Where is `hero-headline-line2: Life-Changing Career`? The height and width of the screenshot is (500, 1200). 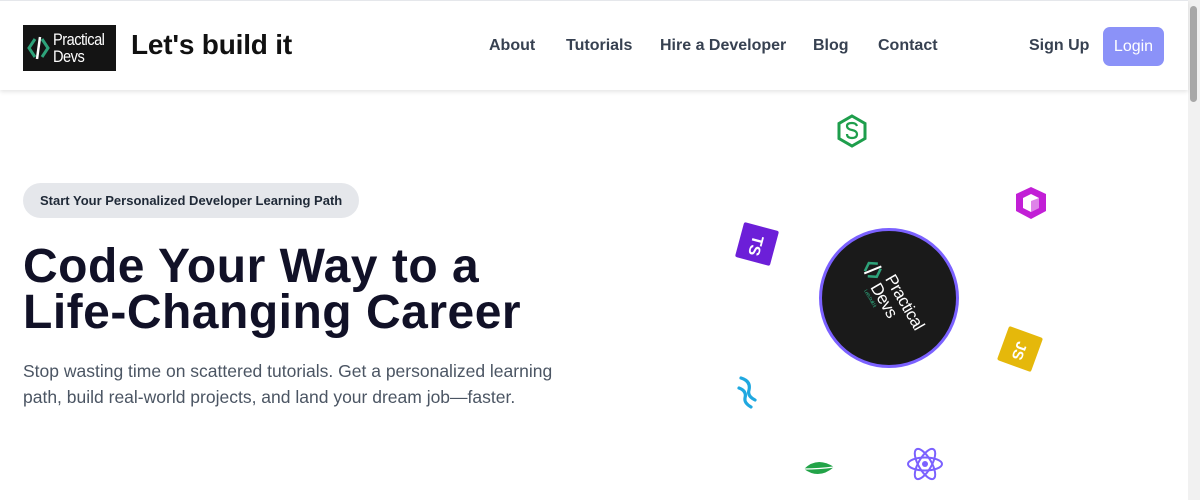 hero-headline-line2: Life-Changing Career is located at coordinates (272, 312).